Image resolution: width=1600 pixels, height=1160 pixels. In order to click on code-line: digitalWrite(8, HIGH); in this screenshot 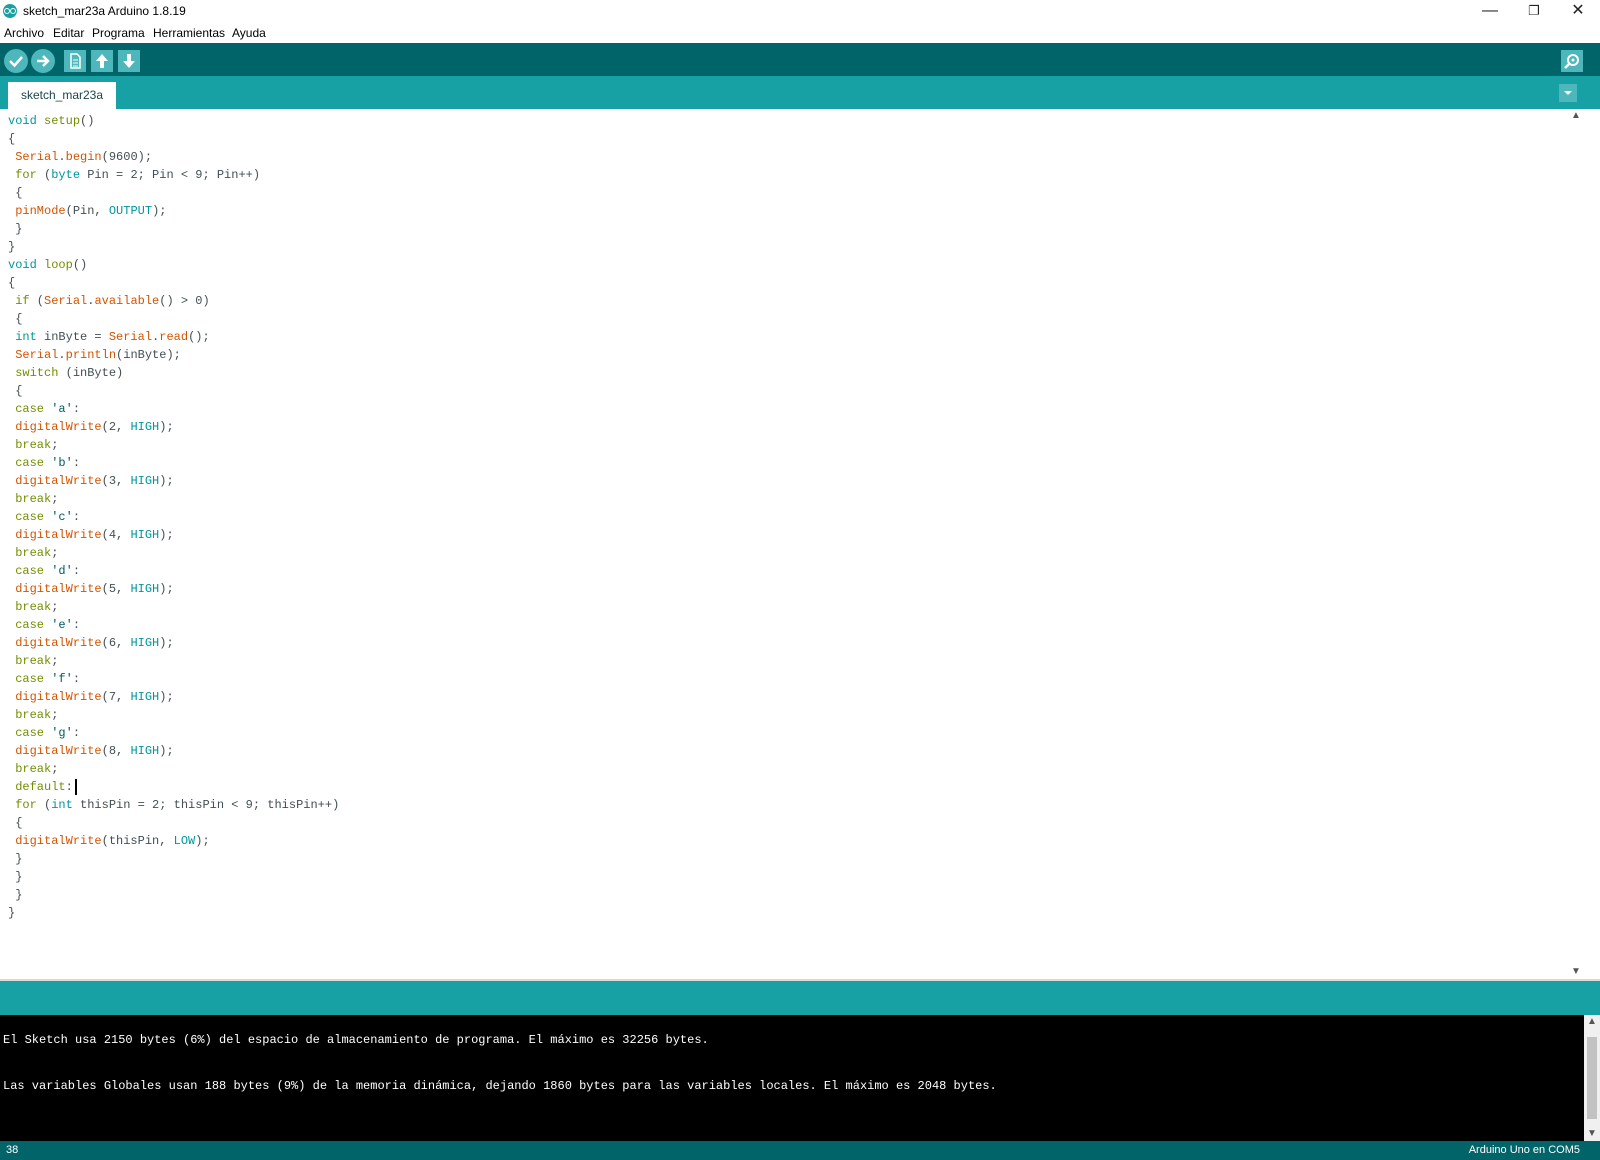, I will do `click(173, 751)`.